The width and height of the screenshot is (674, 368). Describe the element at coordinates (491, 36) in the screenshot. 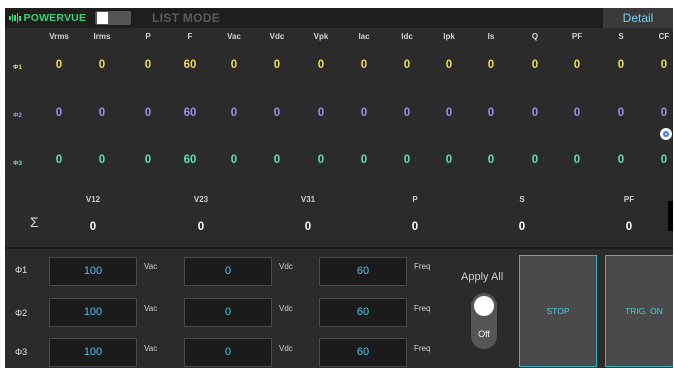

I see `column-header: Is` at that location.